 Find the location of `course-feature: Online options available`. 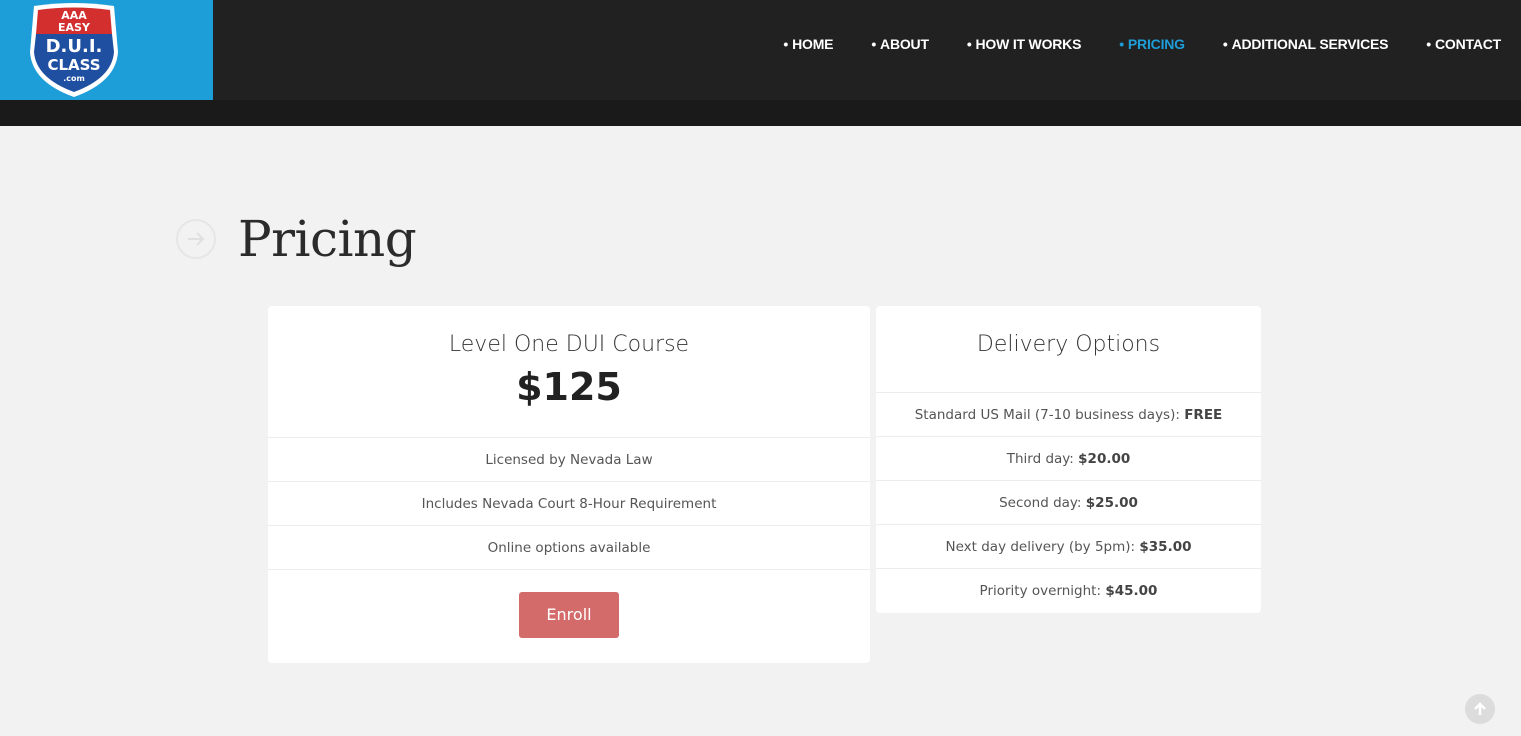

course-feature: Online options available is located at coordinates (569, 548).